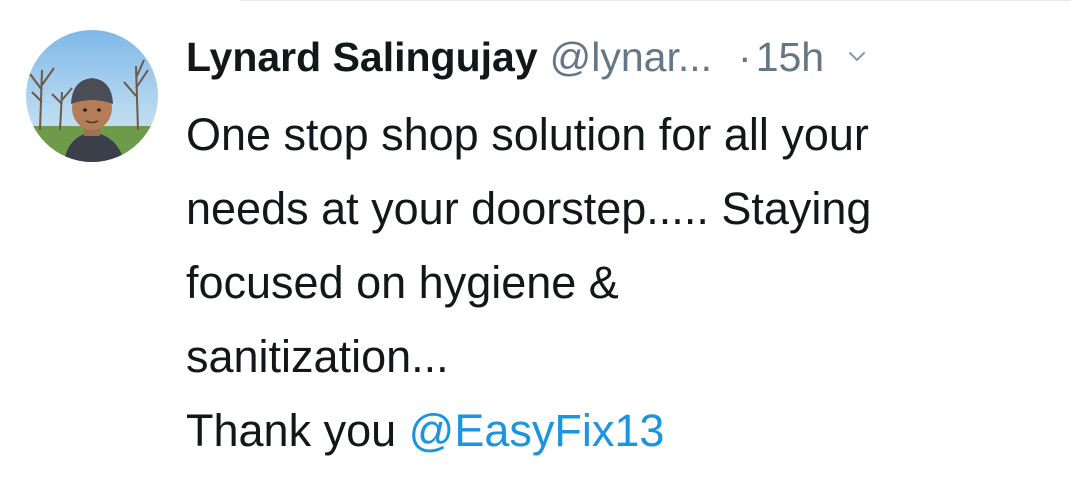 The width and height of the screenshot is (1071, 488). Describe the element at coordinates (527, 134) in the screenshot. I see `tweet-text-line: One stop shop solution for all your` at that location.